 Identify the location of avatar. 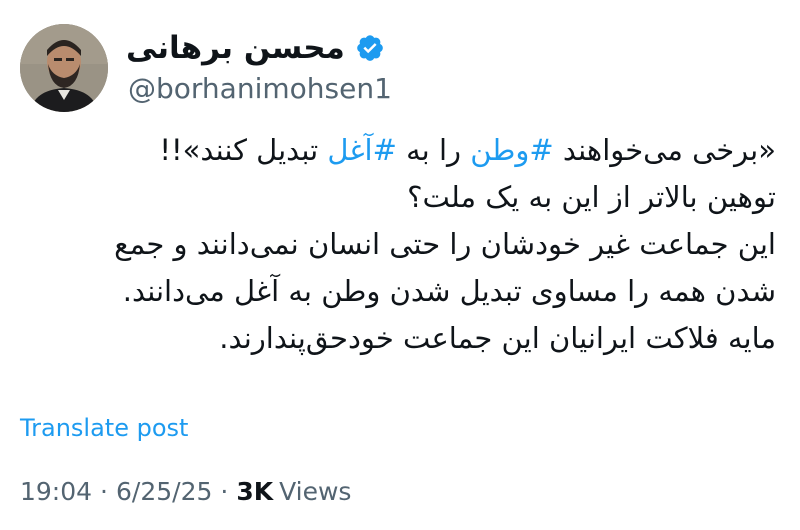
(64, 68).